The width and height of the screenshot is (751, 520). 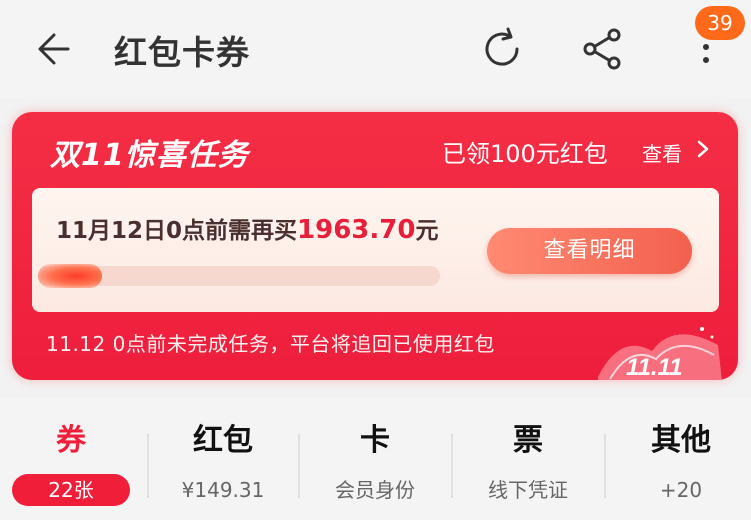 I want to click on double11-decoration: 11.11, so click(x=660, y=353).